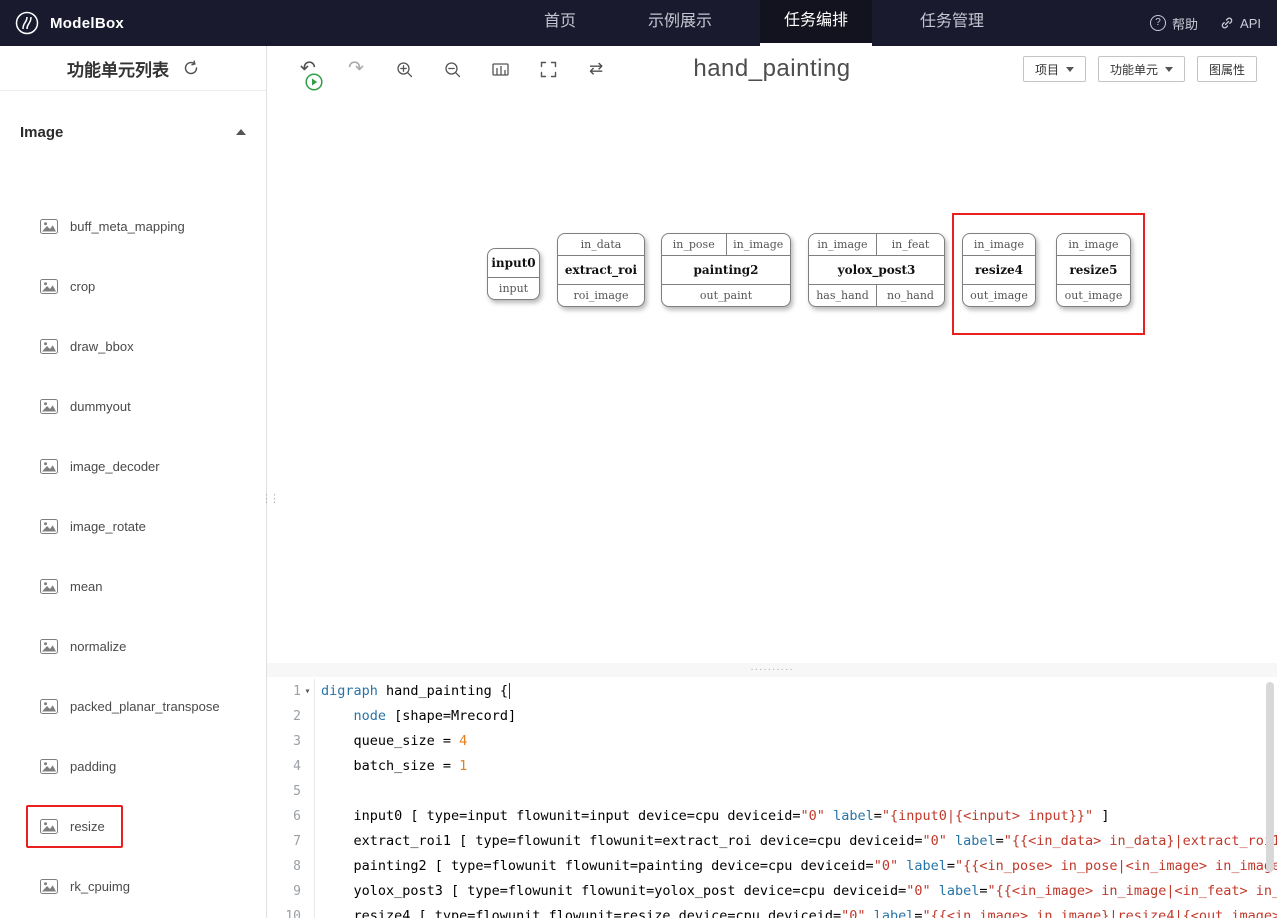 Image resolution: width=1277 pixels, height=918 pixels. I want to click on input-ports: in_data, so click(601, 245).